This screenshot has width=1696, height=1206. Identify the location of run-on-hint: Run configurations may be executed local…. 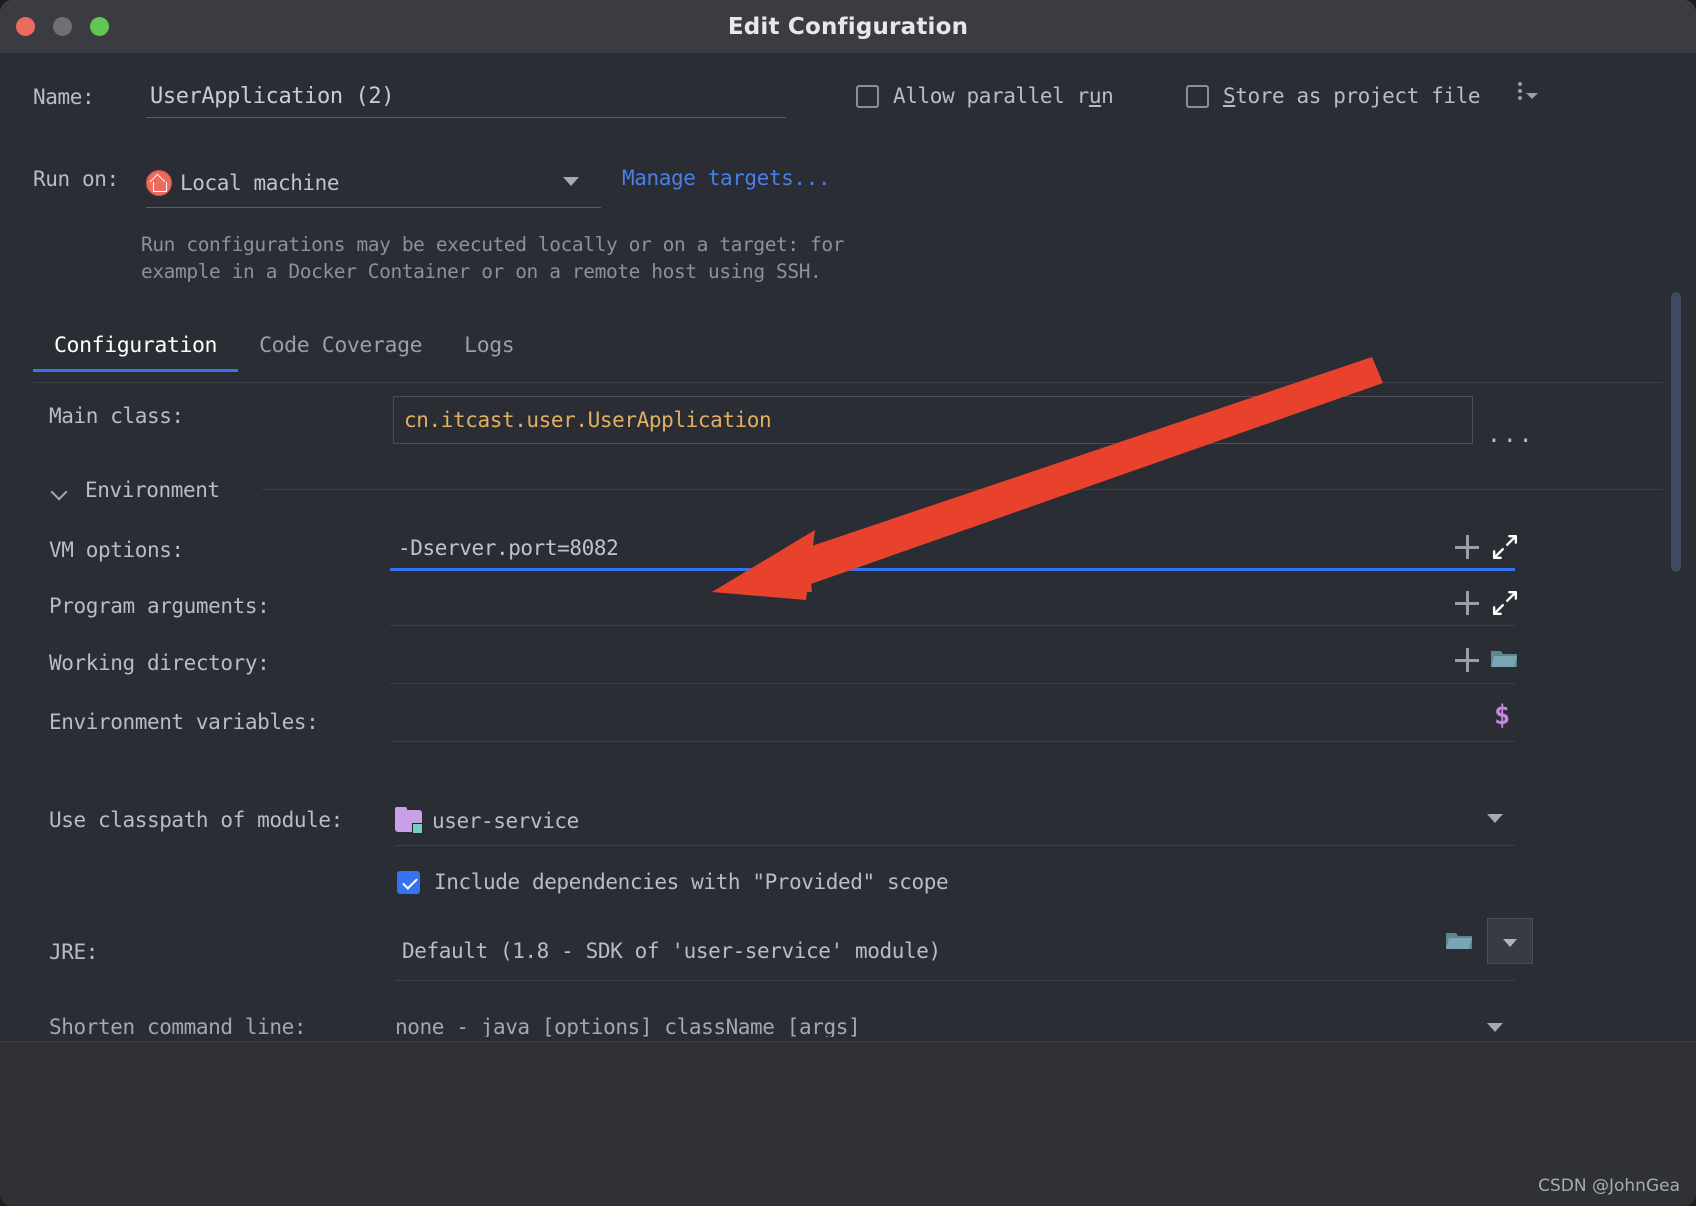
(521, 258).